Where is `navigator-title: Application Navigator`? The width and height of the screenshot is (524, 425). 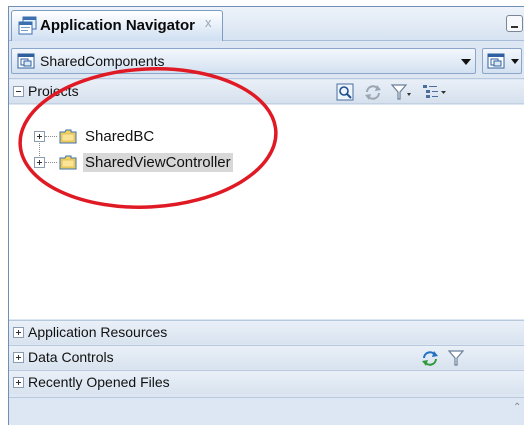 navigator-title: Application Navigator is located at coordinates (118, 25).